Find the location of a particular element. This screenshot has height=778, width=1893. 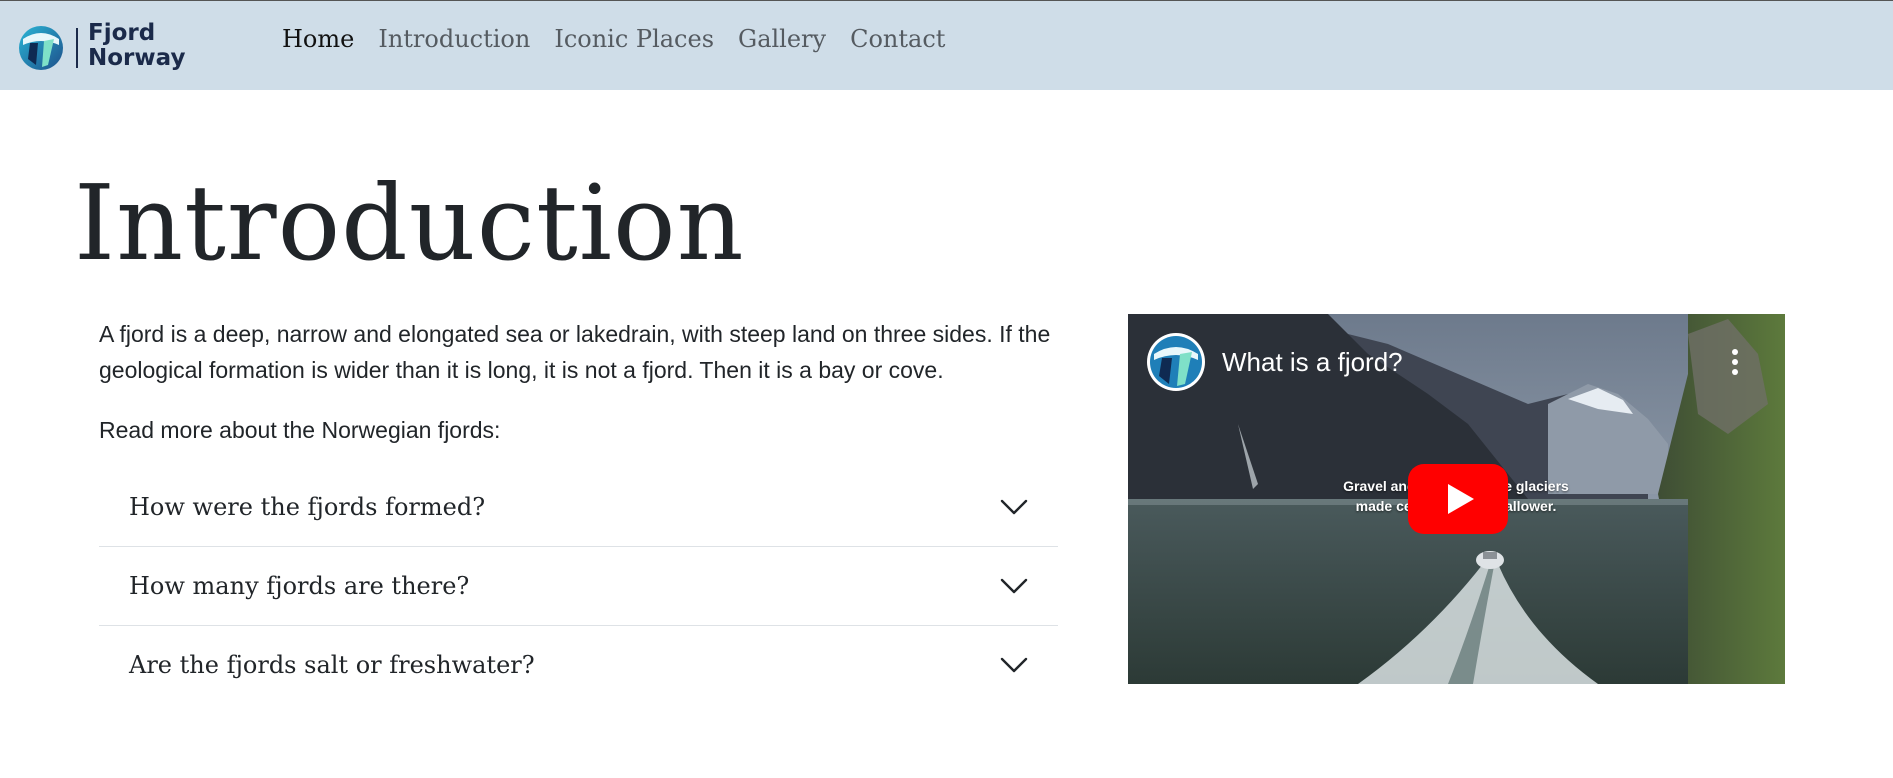

nav-item-introduction: Introduction is located at coordinates (454, 39).